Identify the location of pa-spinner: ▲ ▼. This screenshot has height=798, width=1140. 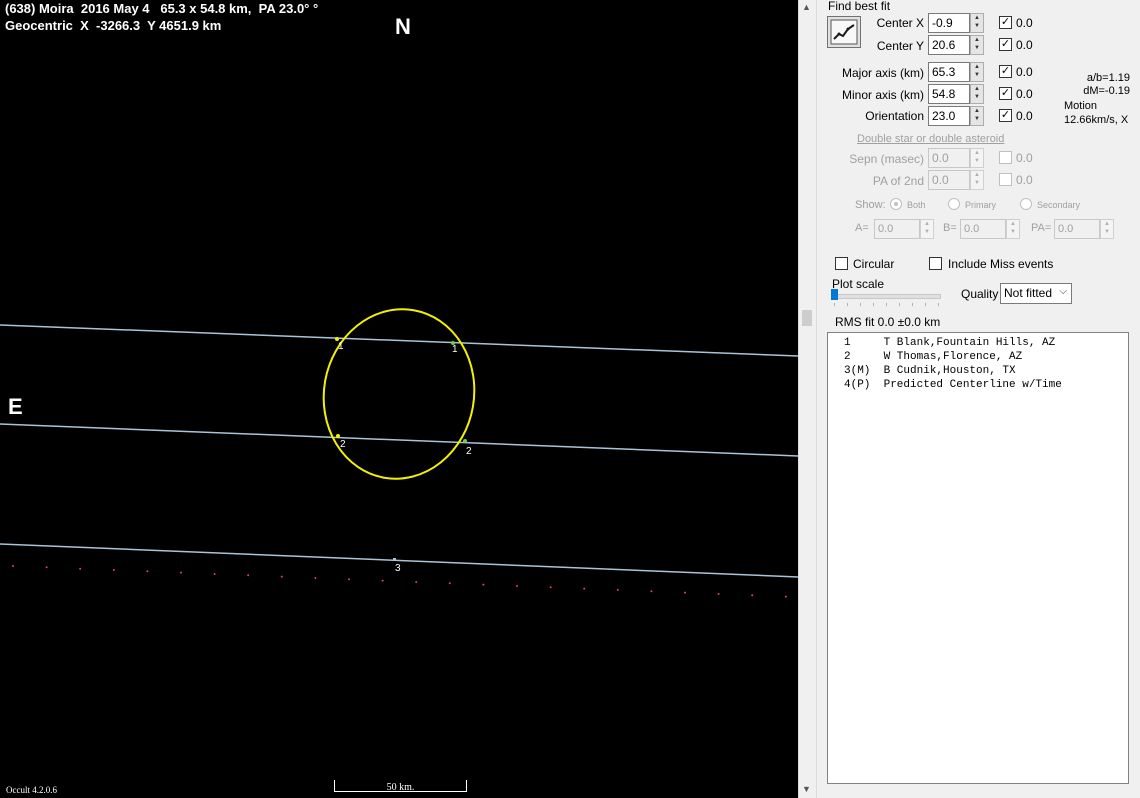
(1107, 229).